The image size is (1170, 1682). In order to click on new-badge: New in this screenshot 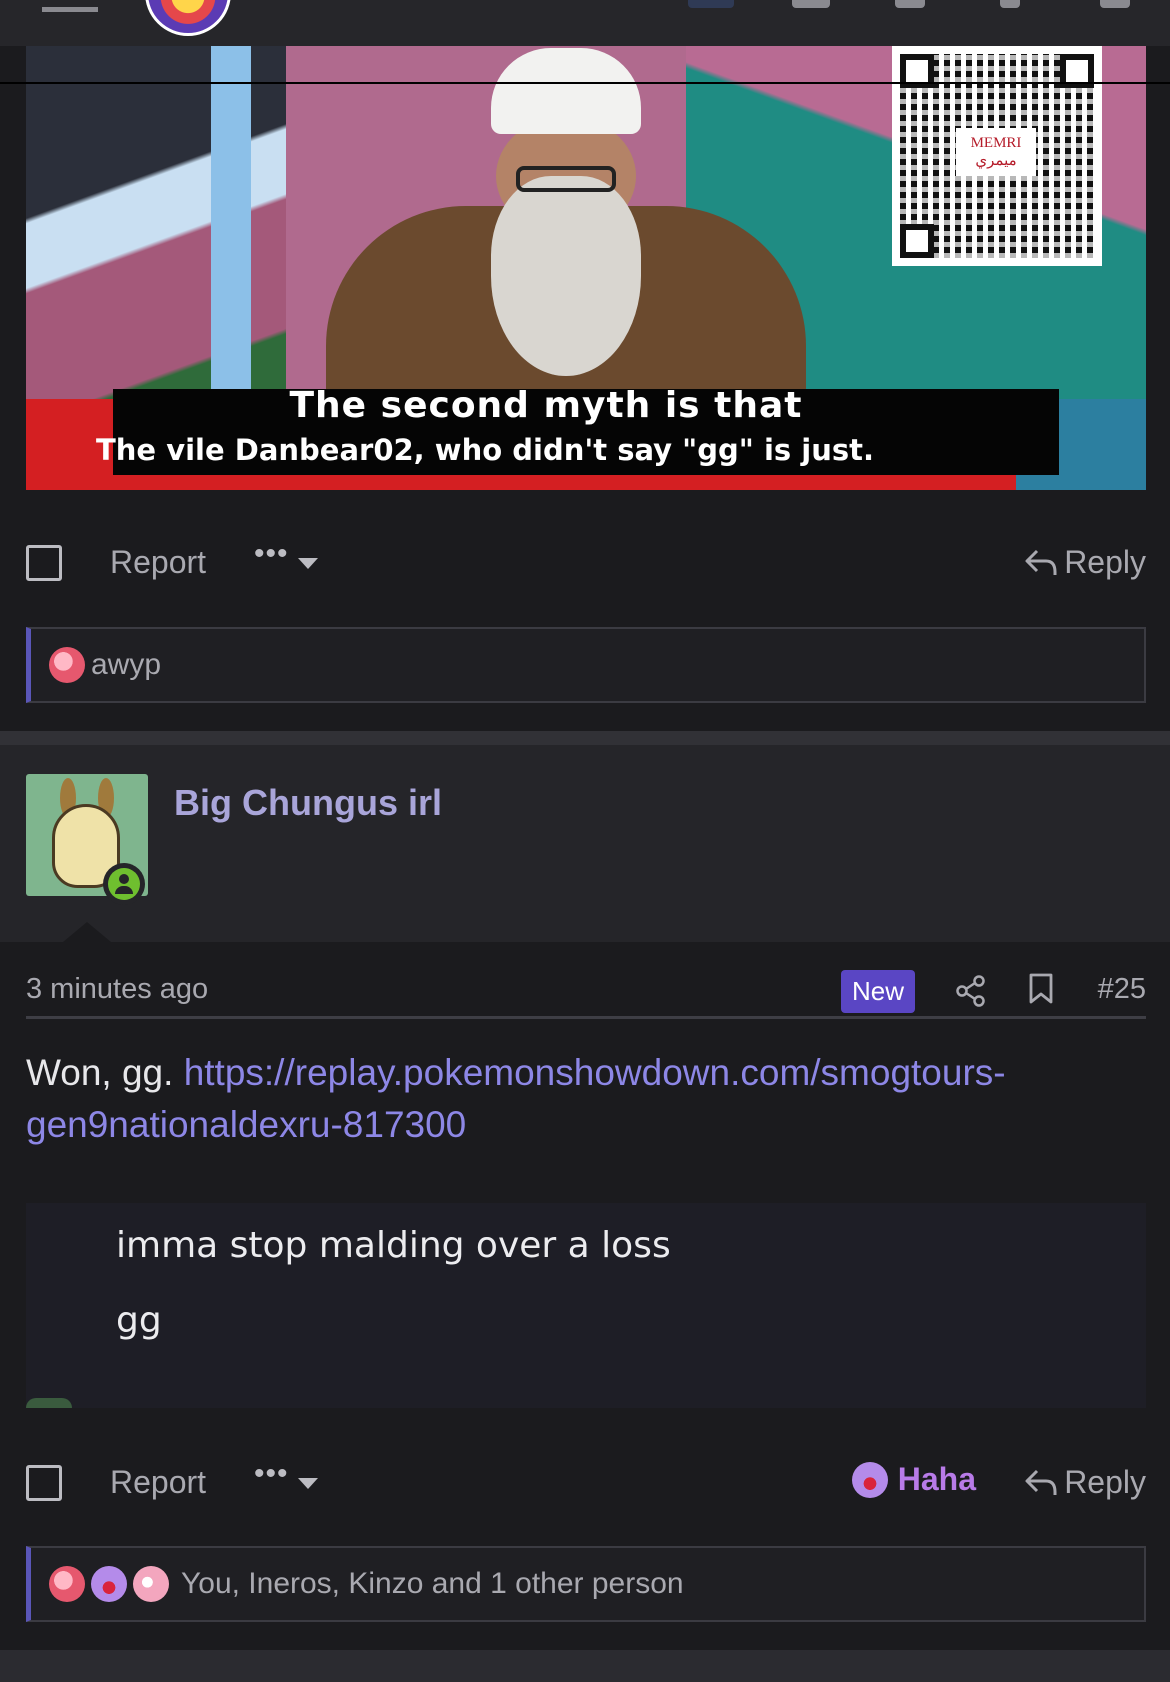, I will do `click(878, 991)`.